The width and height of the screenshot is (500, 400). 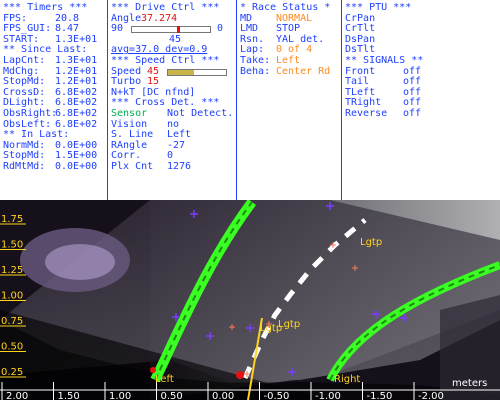 I want to click on cross-row-key: Vision, so click(x=129, y=124).